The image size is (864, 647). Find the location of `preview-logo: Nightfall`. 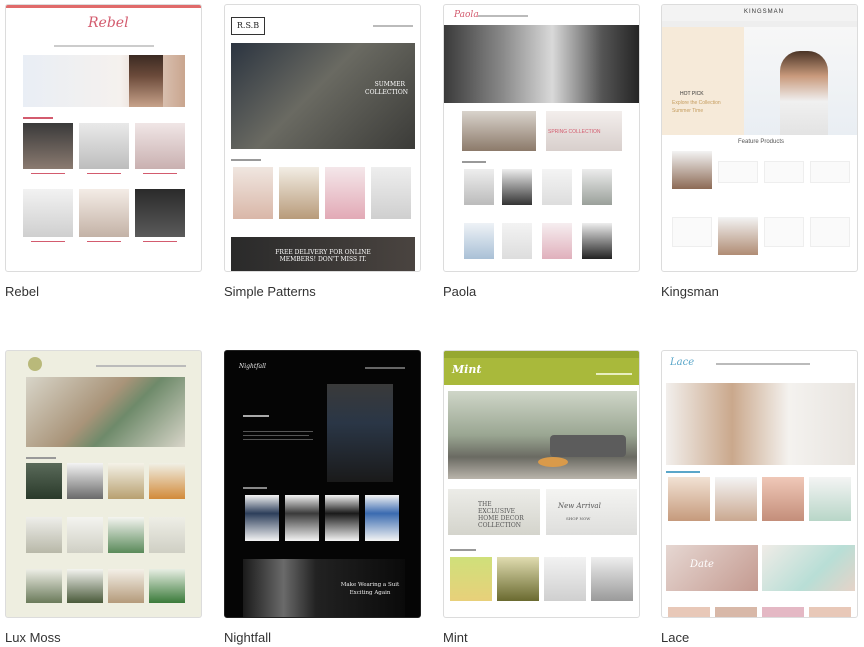

preview-logo: Nightfall is located at coordinates (252, 366).